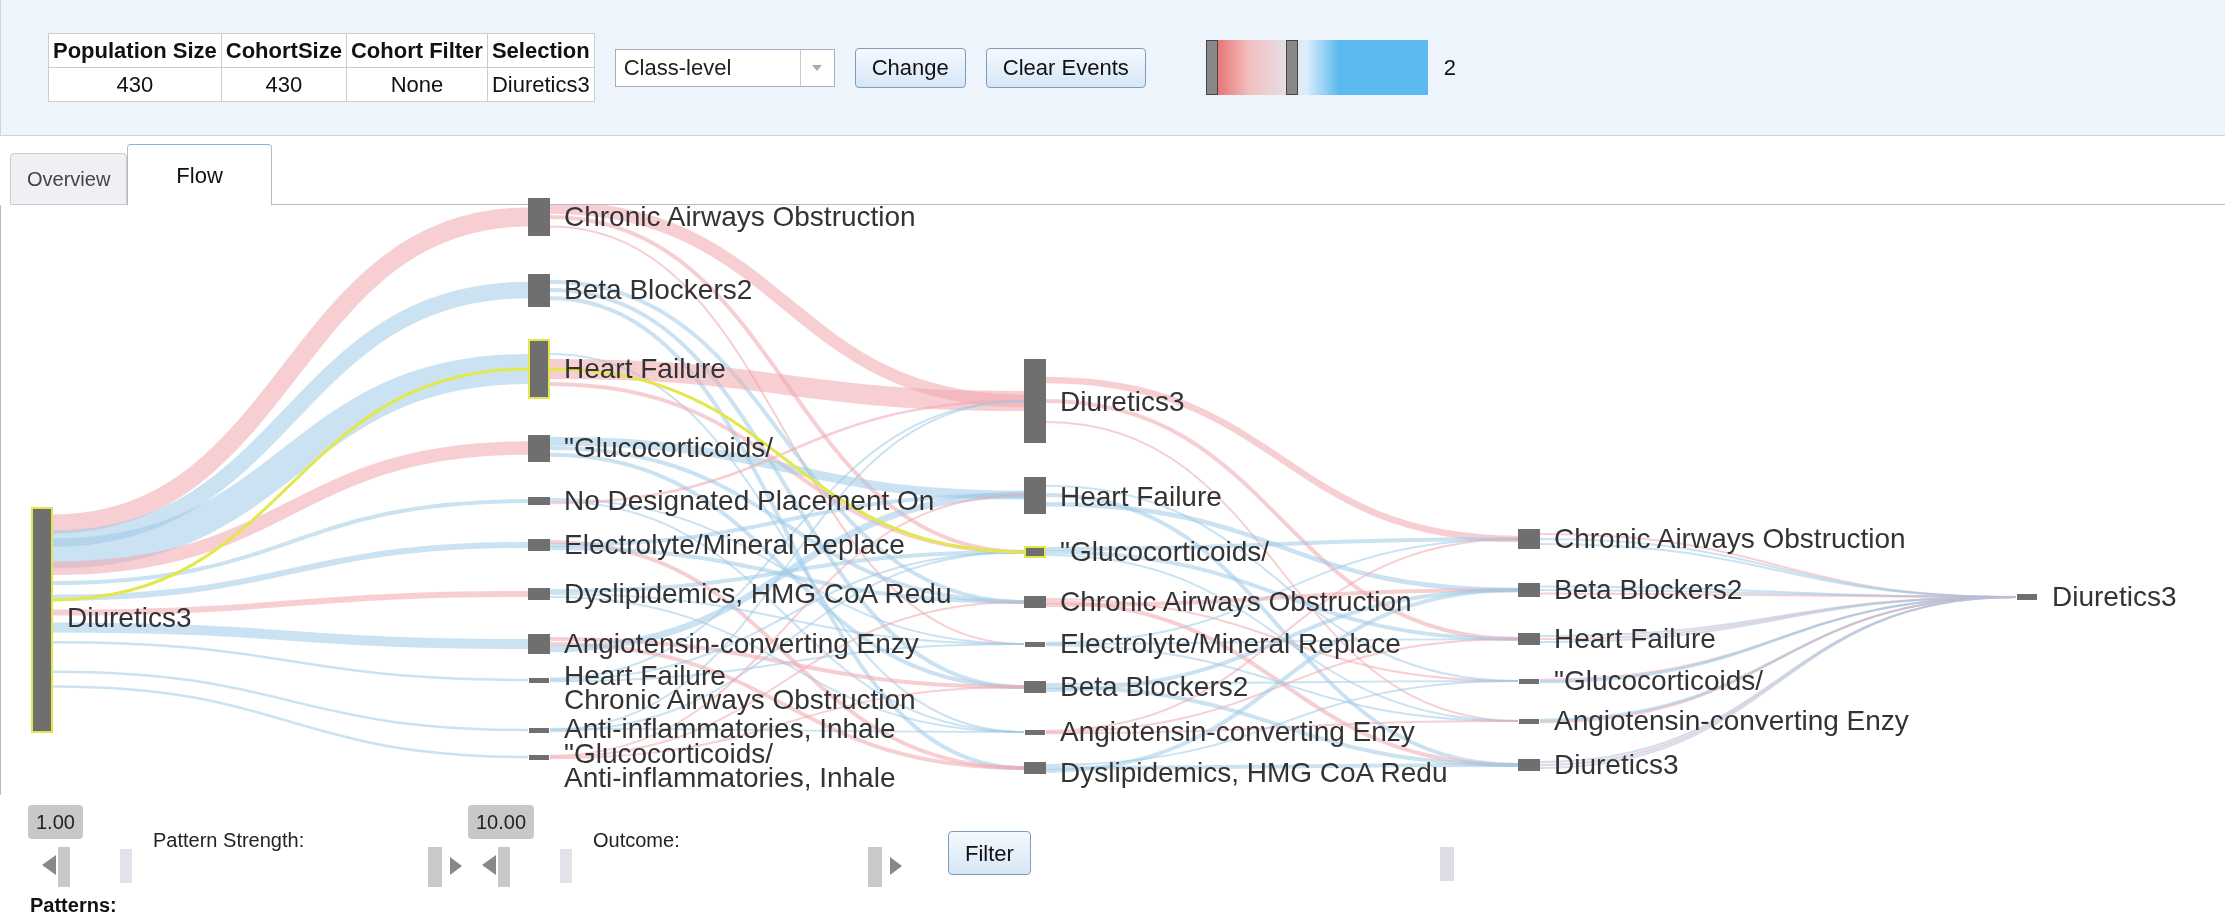  What do you see at coordinates (1316, 67) in the screenshot?
I see `color-range-slider` at bounding box center [1316, 67].